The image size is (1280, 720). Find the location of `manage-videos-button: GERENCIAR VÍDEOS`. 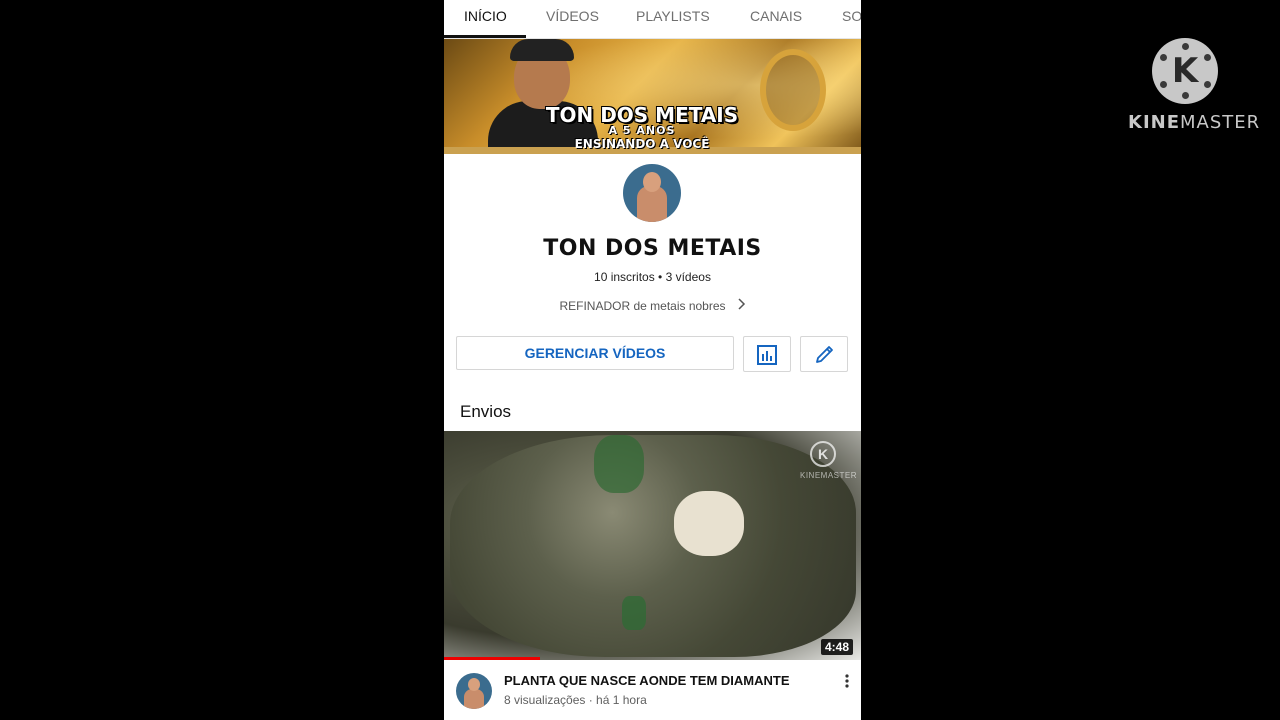

manage-videos-button: GERENCIAR VÍDEOS is located at coordinates (595, 353).